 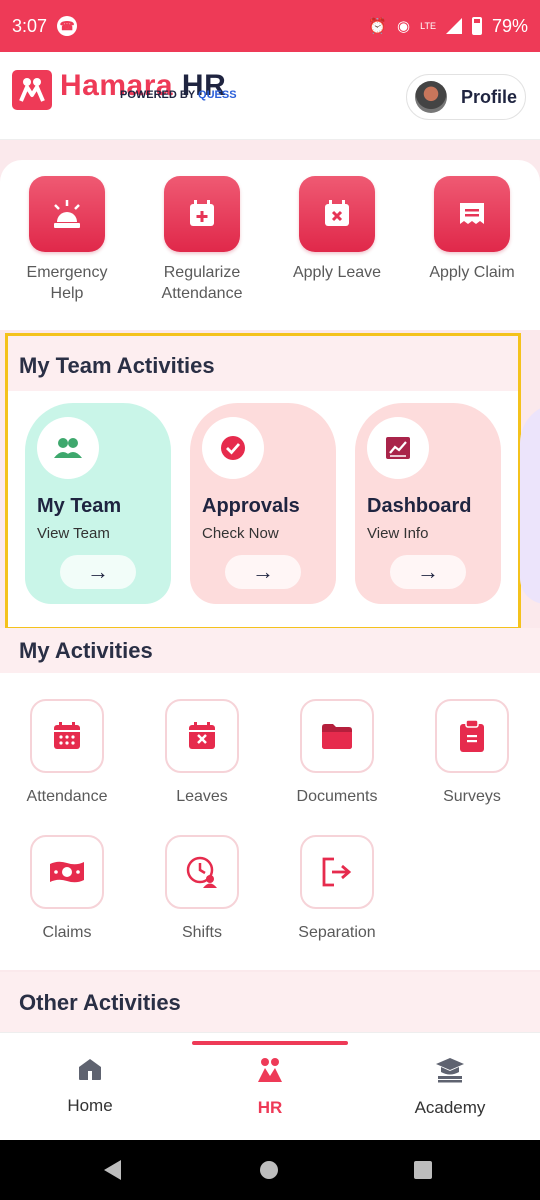 I want to click on logo-mark-icon, so click(x=32, y=90).